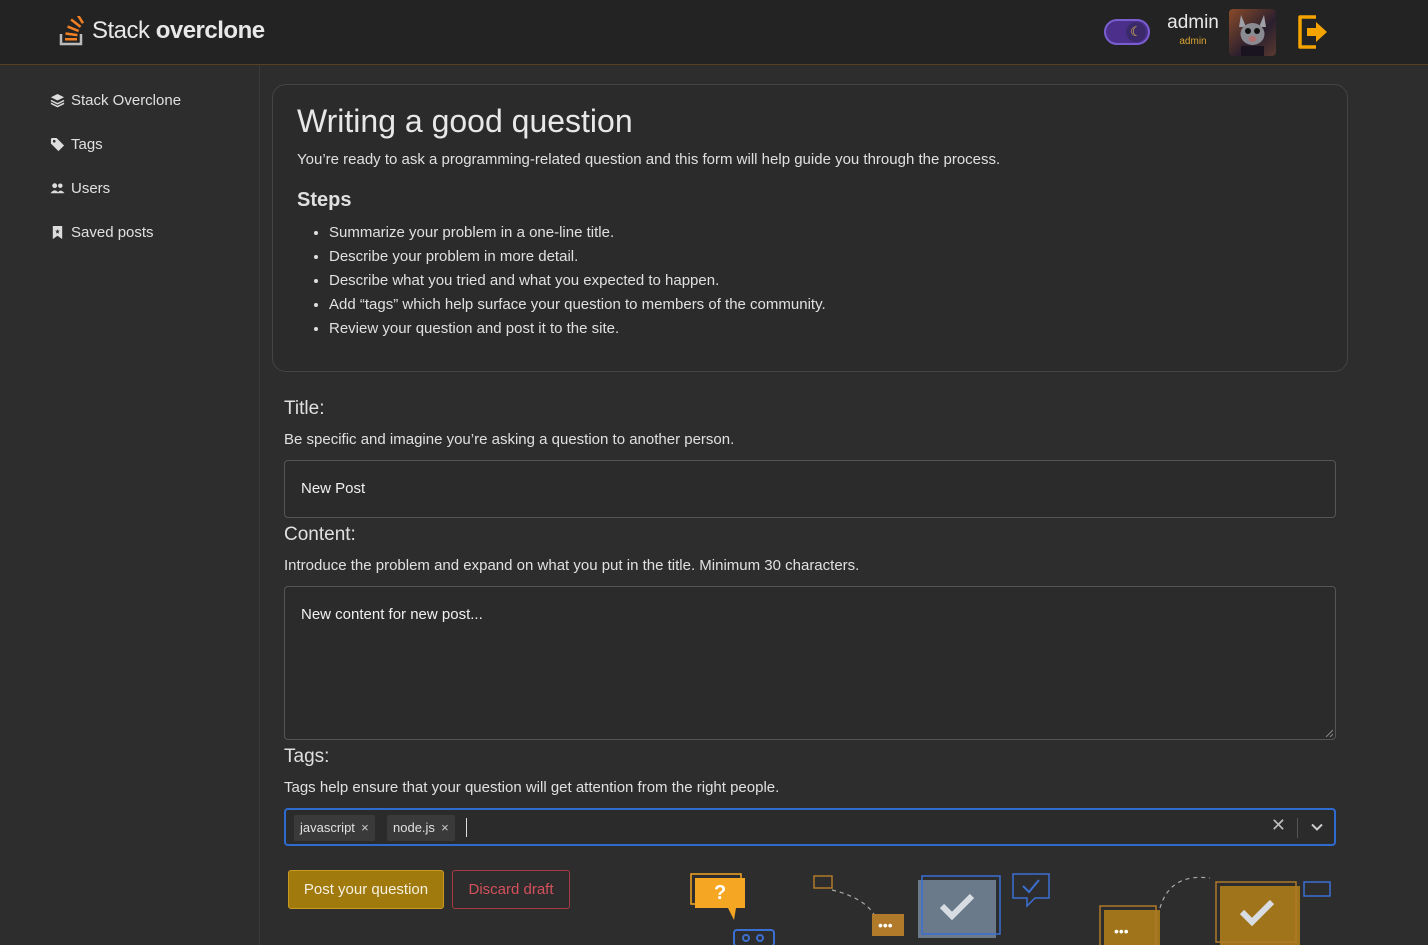 The height and width of the screenshot is (945, 1428). I want to click on theme-toggle: ☾, so click(1127, 32).